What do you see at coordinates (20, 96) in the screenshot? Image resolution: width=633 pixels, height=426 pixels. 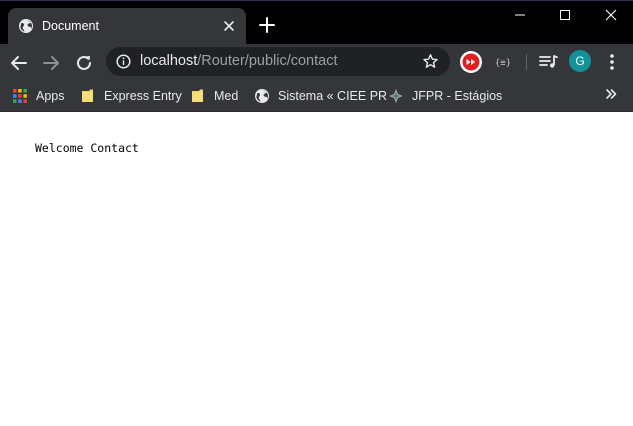 I see `apps-grid-icon` at bounding box center [20, 96].